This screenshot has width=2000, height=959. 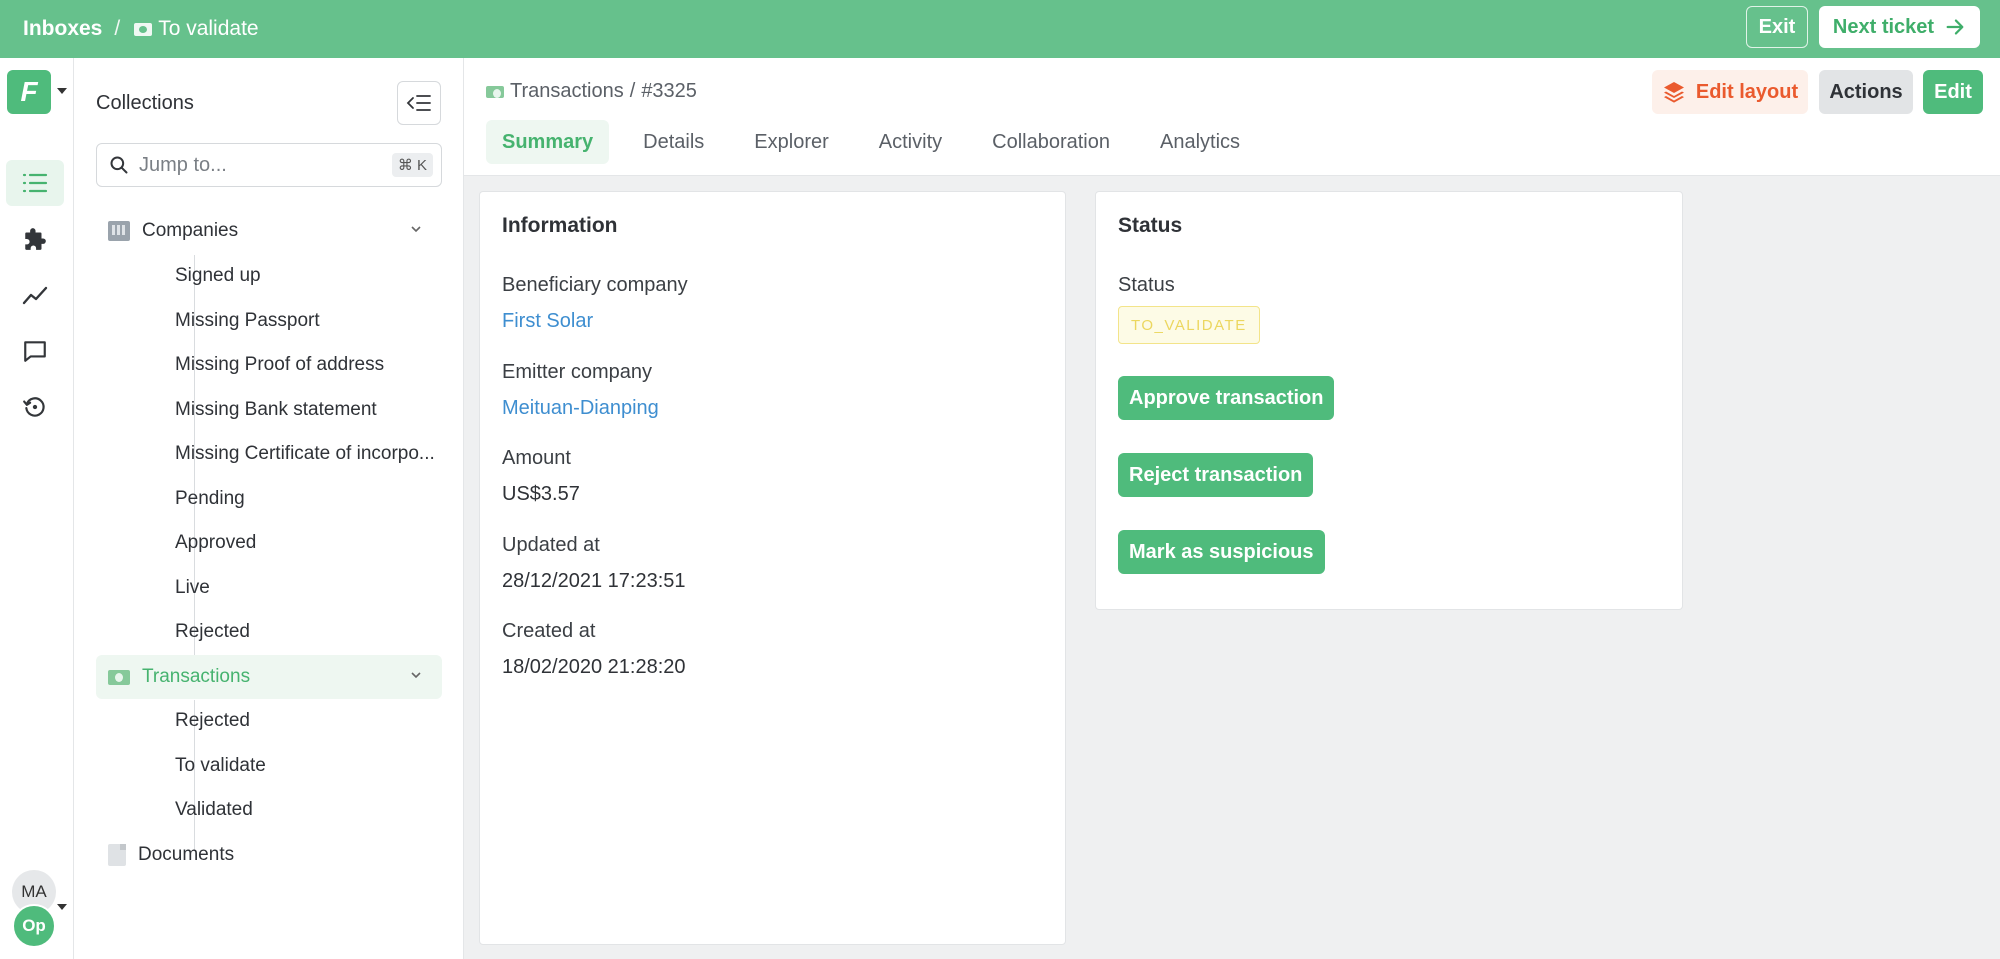 What do you see at coordinates (269, 855) in the screenshot?
I see `tree-group-documents: Documents` at bounding box center [269, 855].